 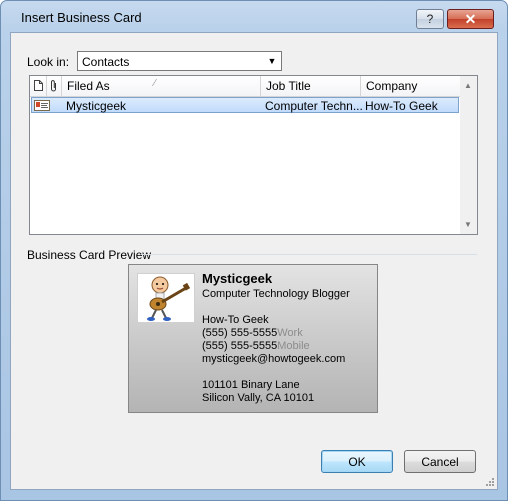 I want to click on card-mobile-phone: (555) 555-5555Mobile, so click(x=256, y=346).